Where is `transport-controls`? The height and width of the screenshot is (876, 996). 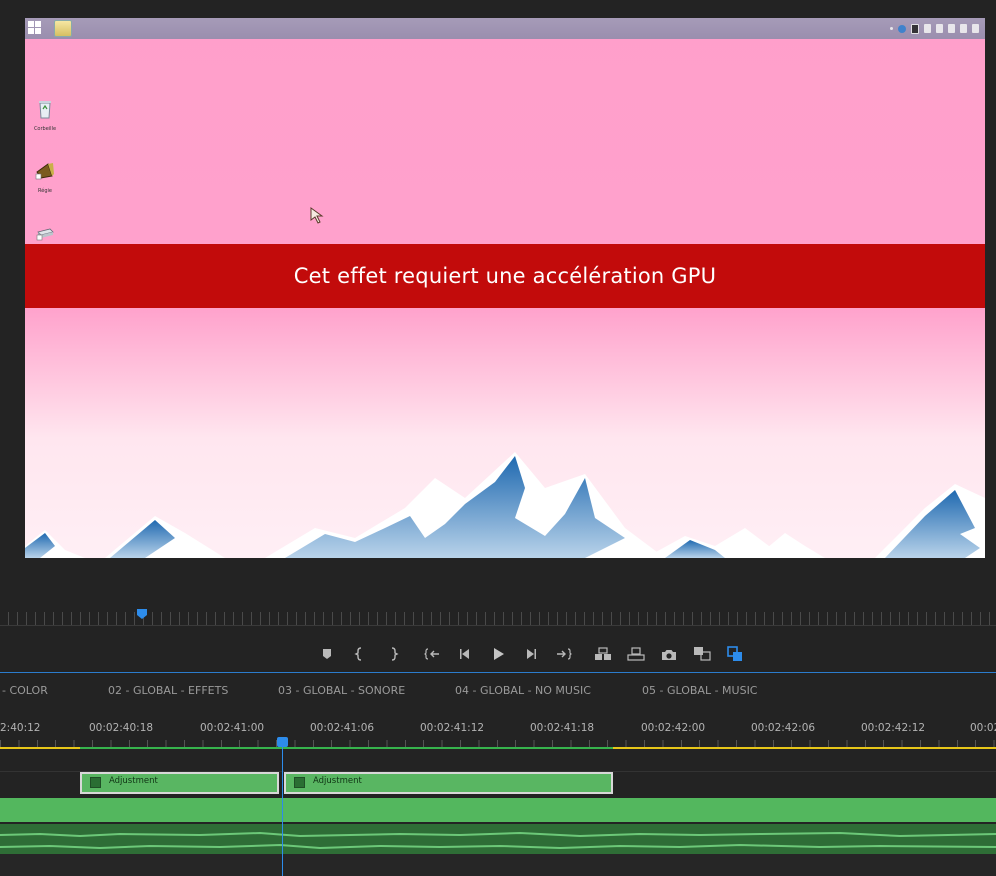
transport-controls is located at coordinates (536, 654).